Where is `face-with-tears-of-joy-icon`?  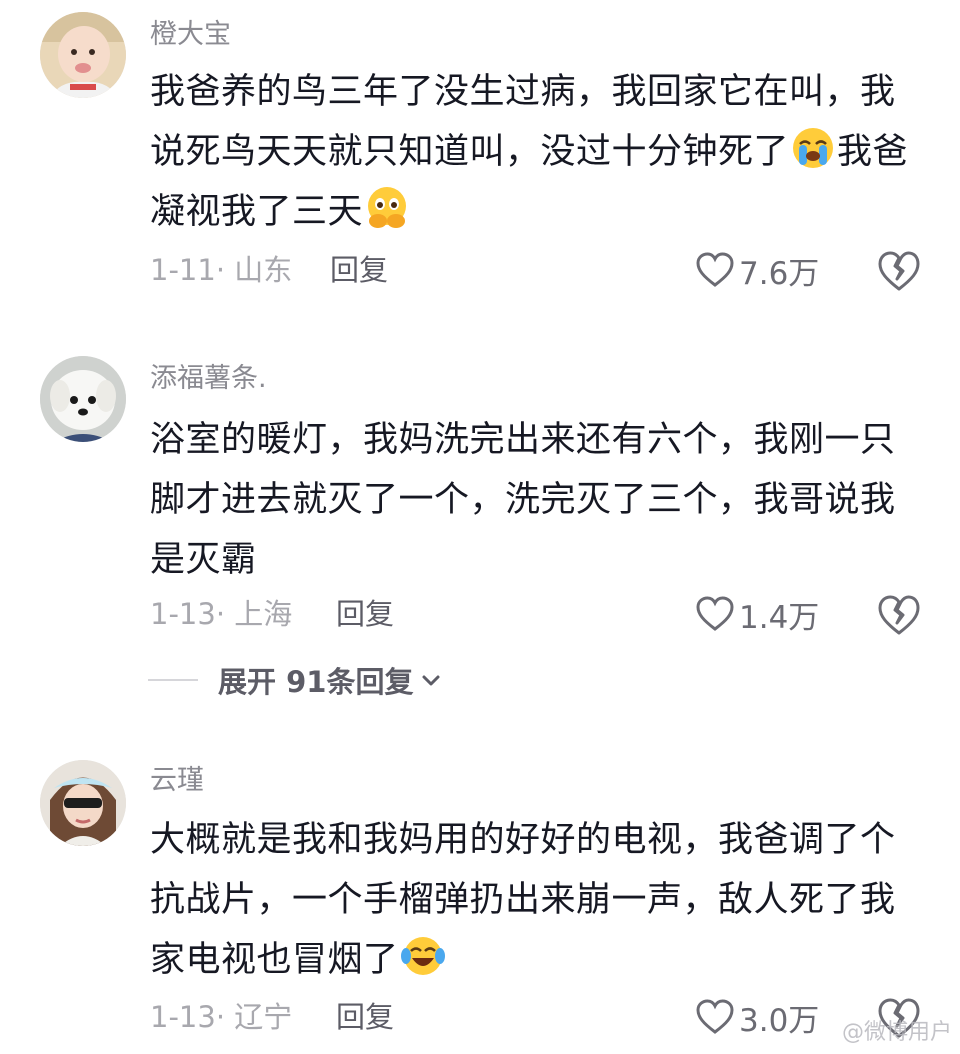 face-with-tears-of-joy-icon is located at coordinates (422, 956).